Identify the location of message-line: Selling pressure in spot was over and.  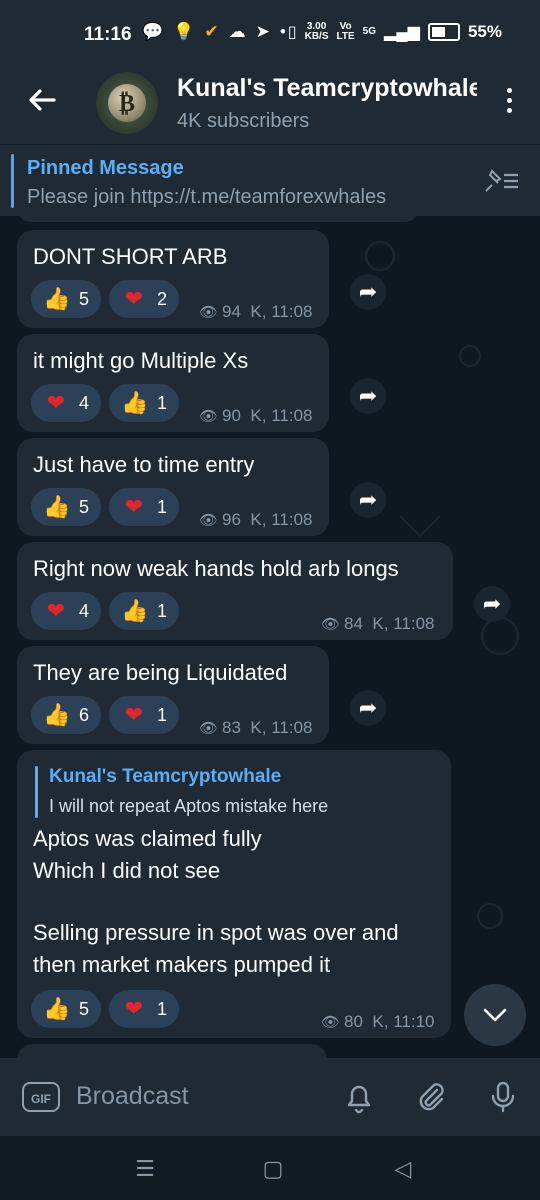
(216, 932).